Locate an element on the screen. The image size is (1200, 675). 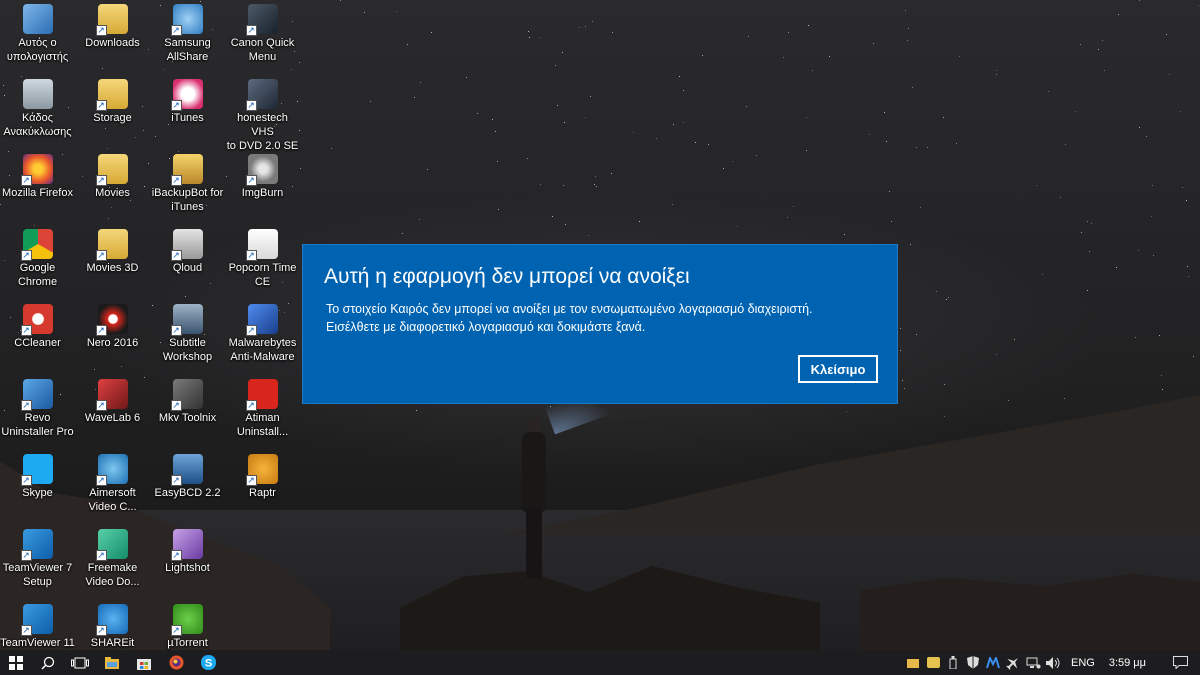
canon-quick-menu-icon: ↗ is located at coordinates (261, 20).